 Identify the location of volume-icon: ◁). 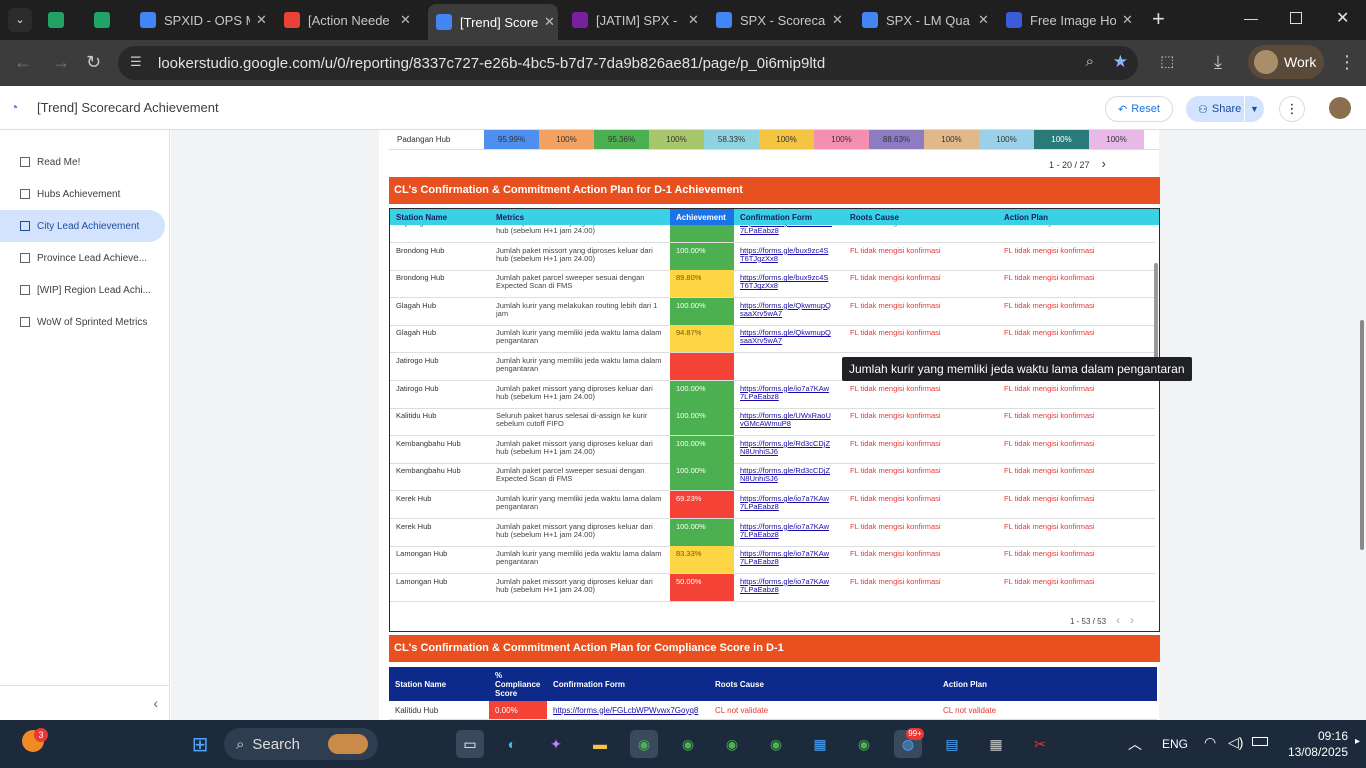
(1235, 742).